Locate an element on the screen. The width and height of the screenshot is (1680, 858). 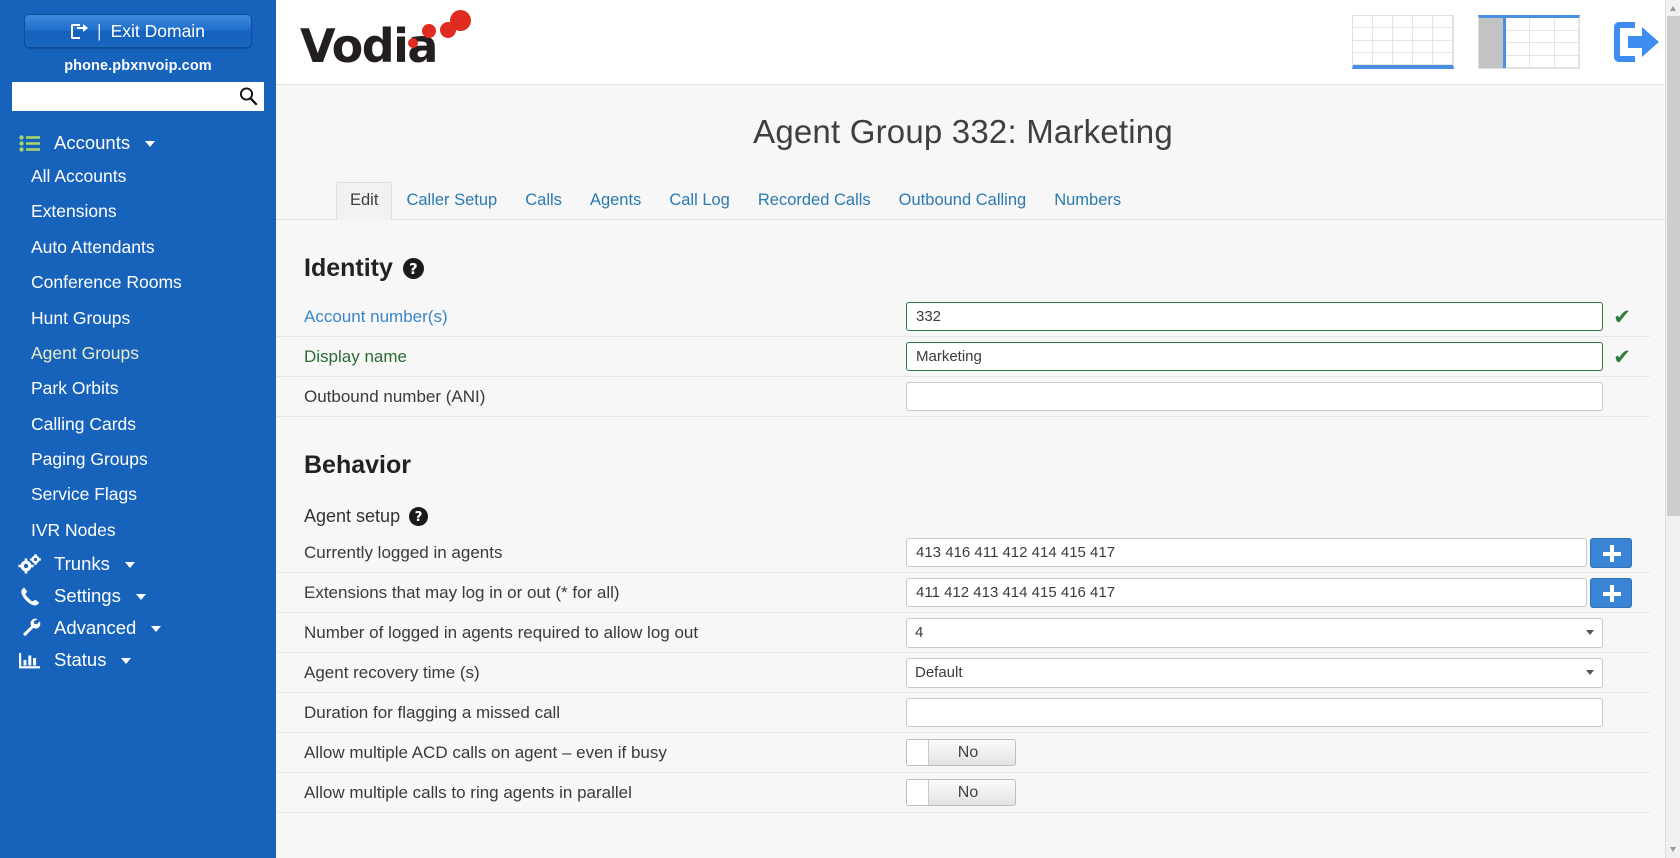
field-account-numbers: ✔ is located at coordinates (1278, 316).